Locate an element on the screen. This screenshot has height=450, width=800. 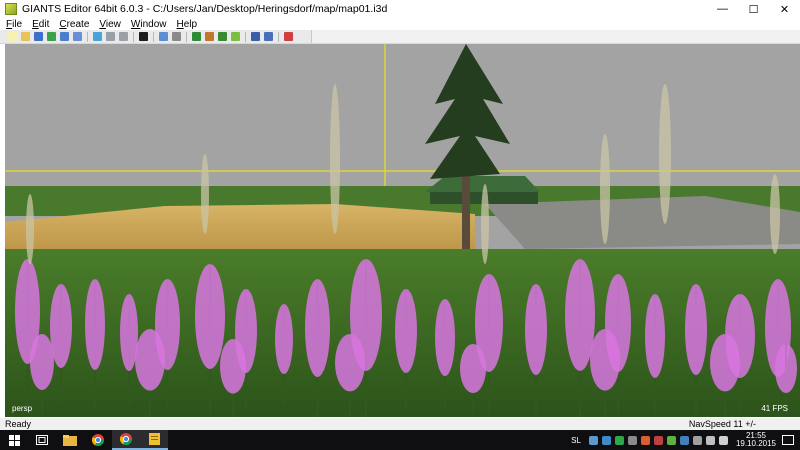
magnet-icon is located at coordinates (176, 36).